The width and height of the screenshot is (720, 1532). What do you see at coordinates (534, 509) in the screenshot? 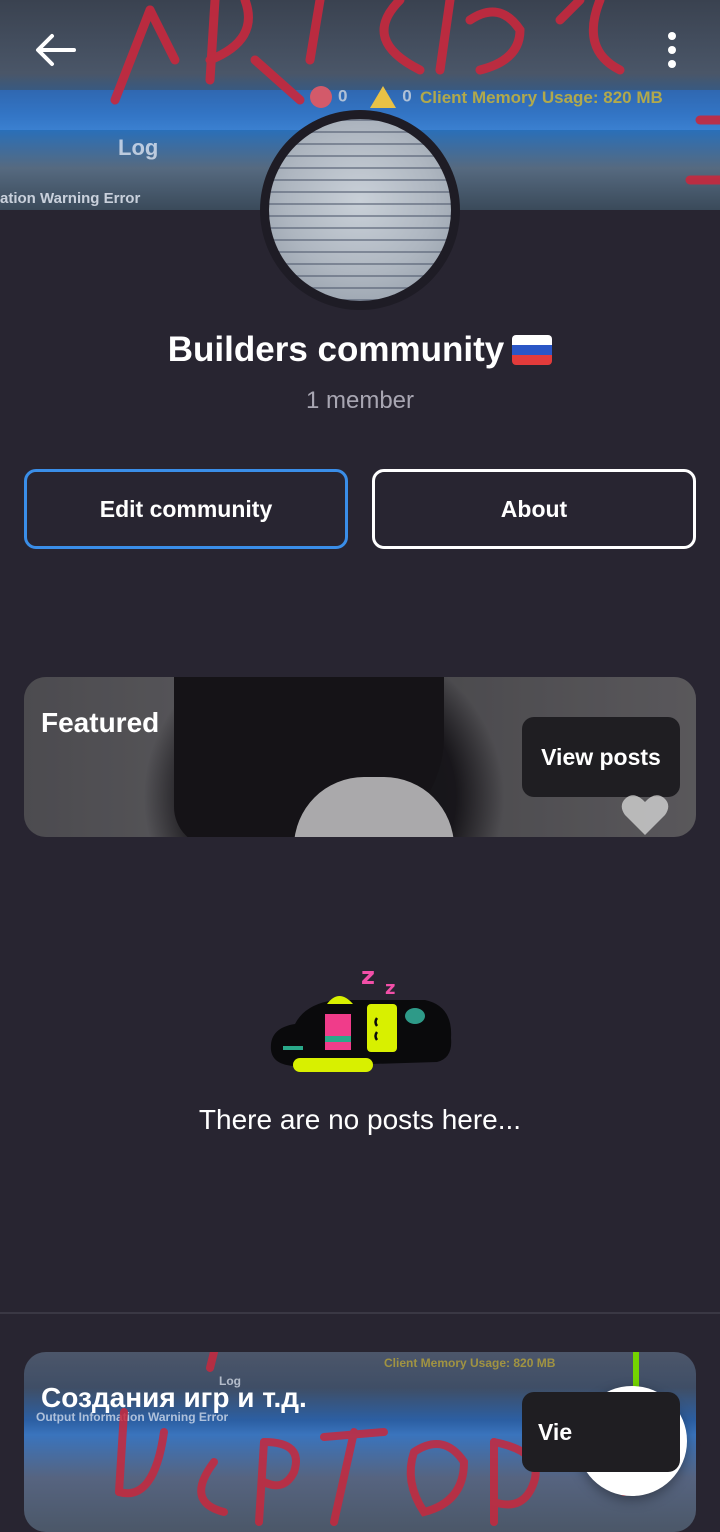
I see `about-button: About` at bounding box center [534, 509].